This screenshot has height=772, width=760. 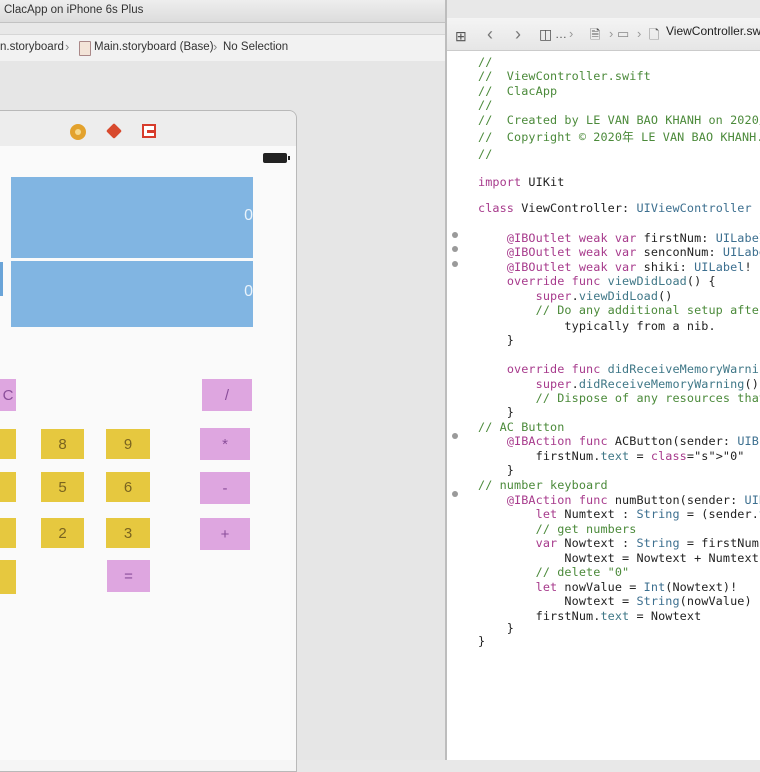 I want to click on code-line: import UIKit, so click(x=521, y=182).